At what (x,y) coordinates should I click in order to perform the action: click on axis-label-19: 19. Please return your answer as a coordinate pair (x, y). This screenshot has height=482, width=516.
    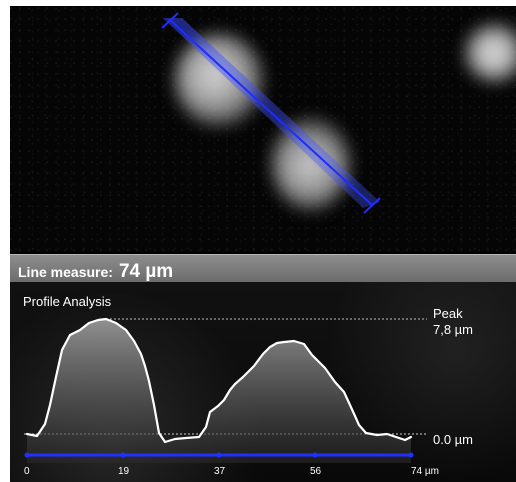
    Looking at the image, I should click on (124, 471).